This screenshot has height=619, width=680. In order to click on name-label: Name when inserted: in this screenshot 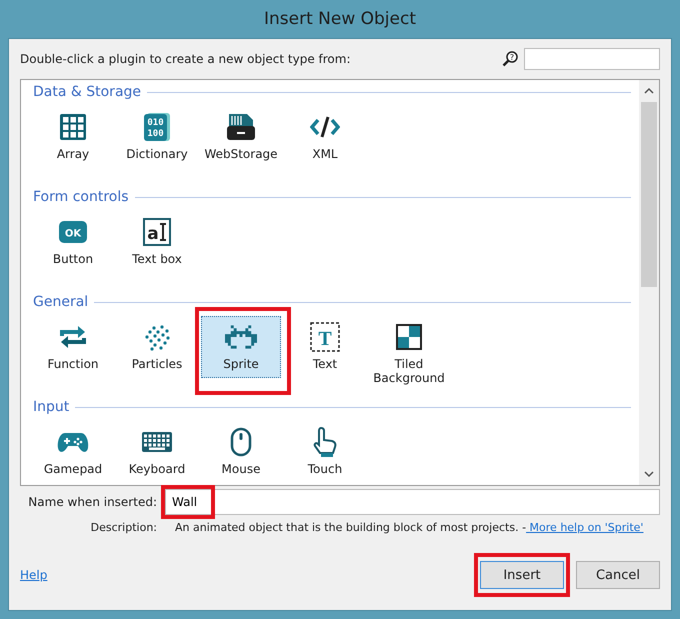, I will do `click(92, 502)`.